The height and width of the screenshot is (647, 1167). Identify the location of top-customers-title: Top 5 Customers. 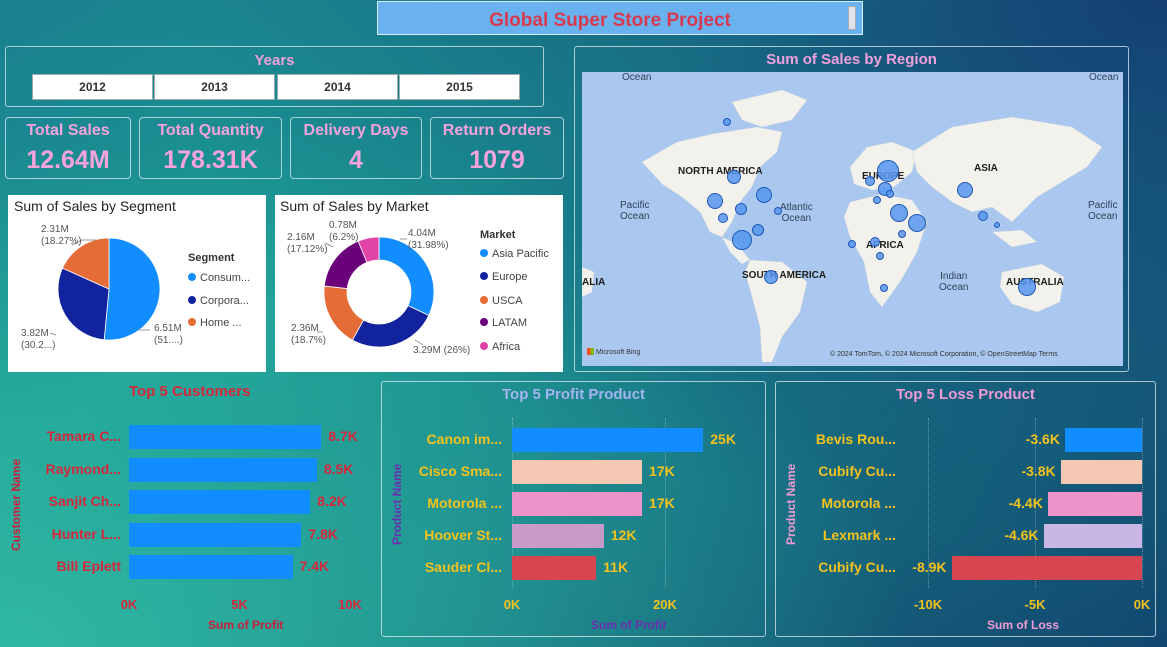
(190, 391).